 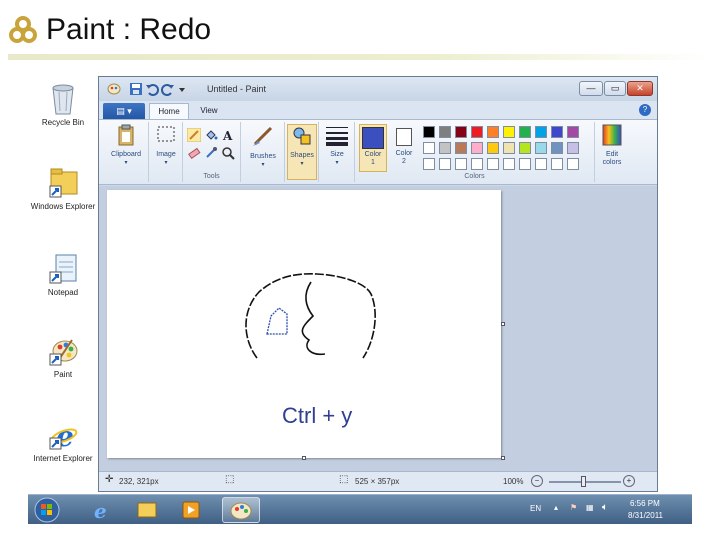 What do you see at coordinates (640, 88) in the screenshot?
I see `close-button: ✕` at bounding box center [640, 88].